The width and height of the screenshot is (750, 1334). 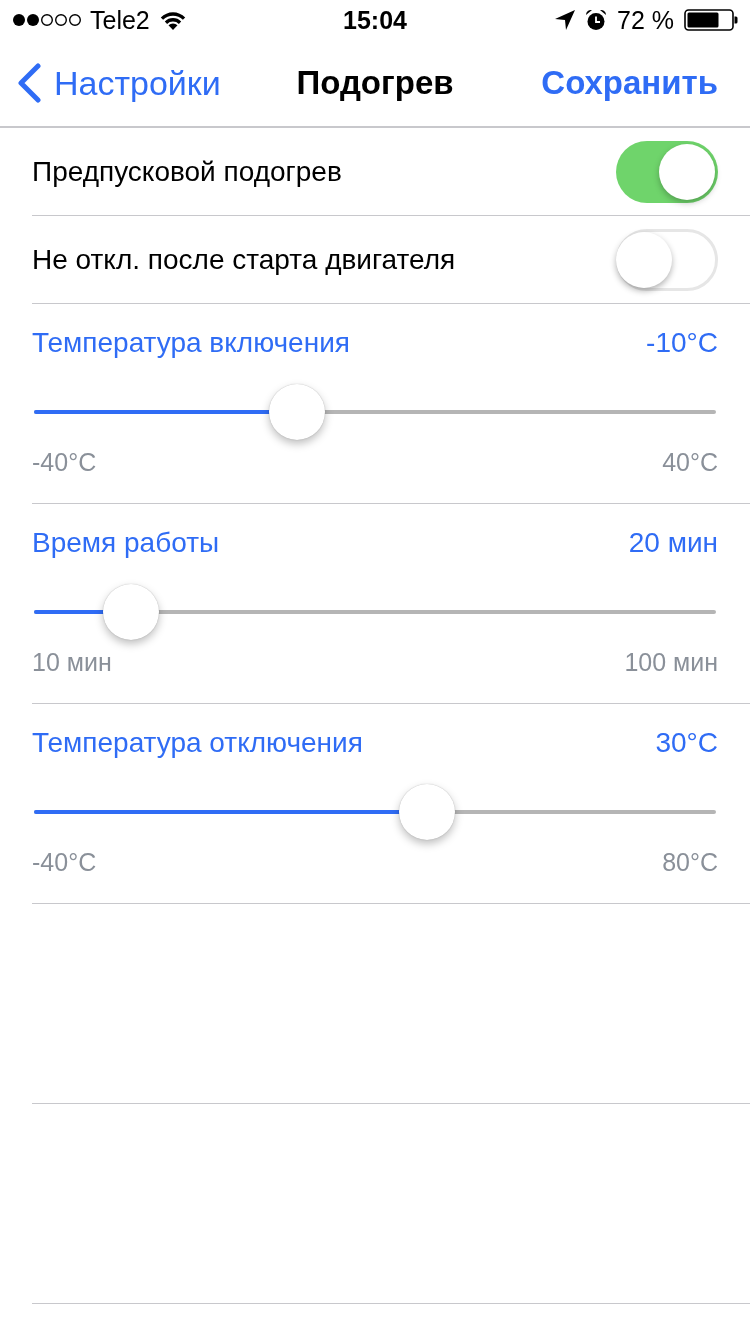 I want to click on status-time: 15:04, so click(x=375, y=20).